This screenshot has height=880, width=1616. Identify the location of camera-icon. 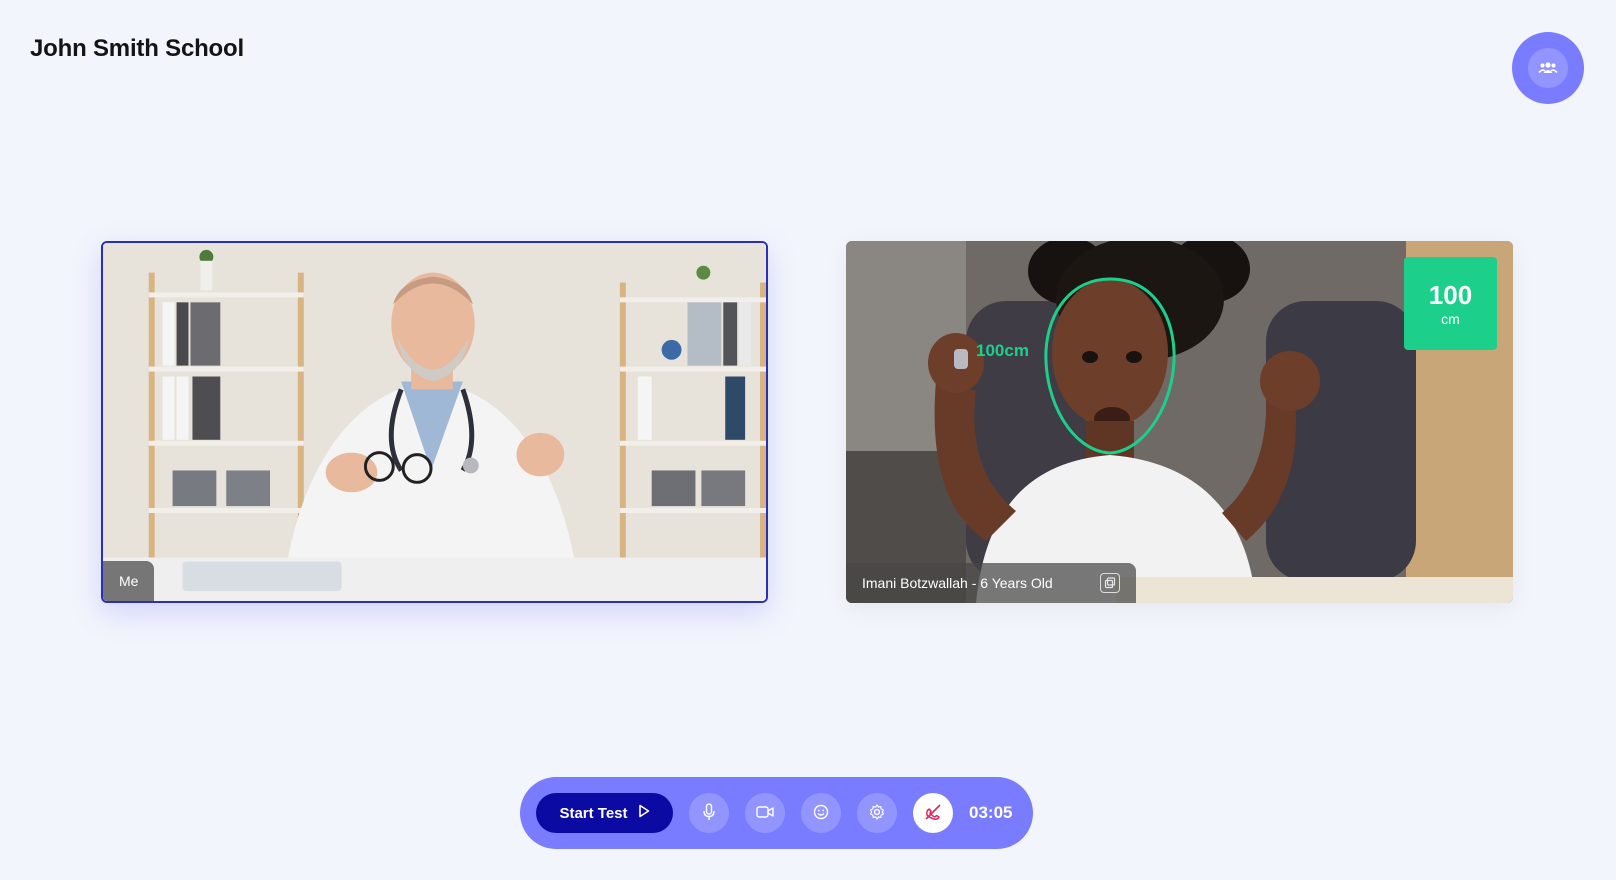
(765, 813).